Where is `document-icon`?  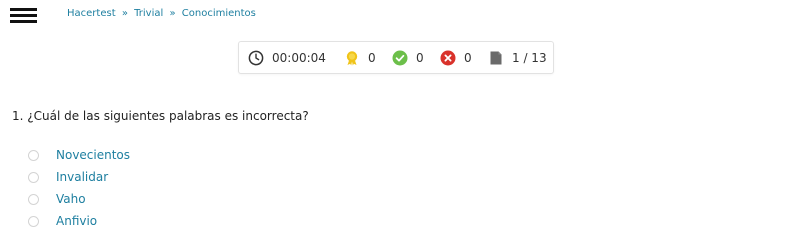
document-icon is located at coordinates (496, 58).